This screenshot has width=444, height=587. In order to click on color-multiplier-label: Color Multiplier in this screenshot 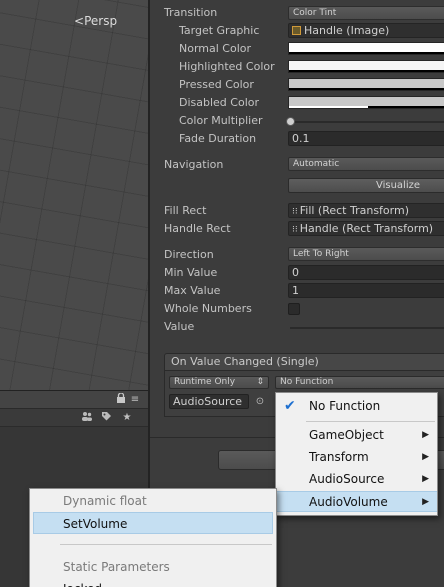, I will do `click(221, 120)`.